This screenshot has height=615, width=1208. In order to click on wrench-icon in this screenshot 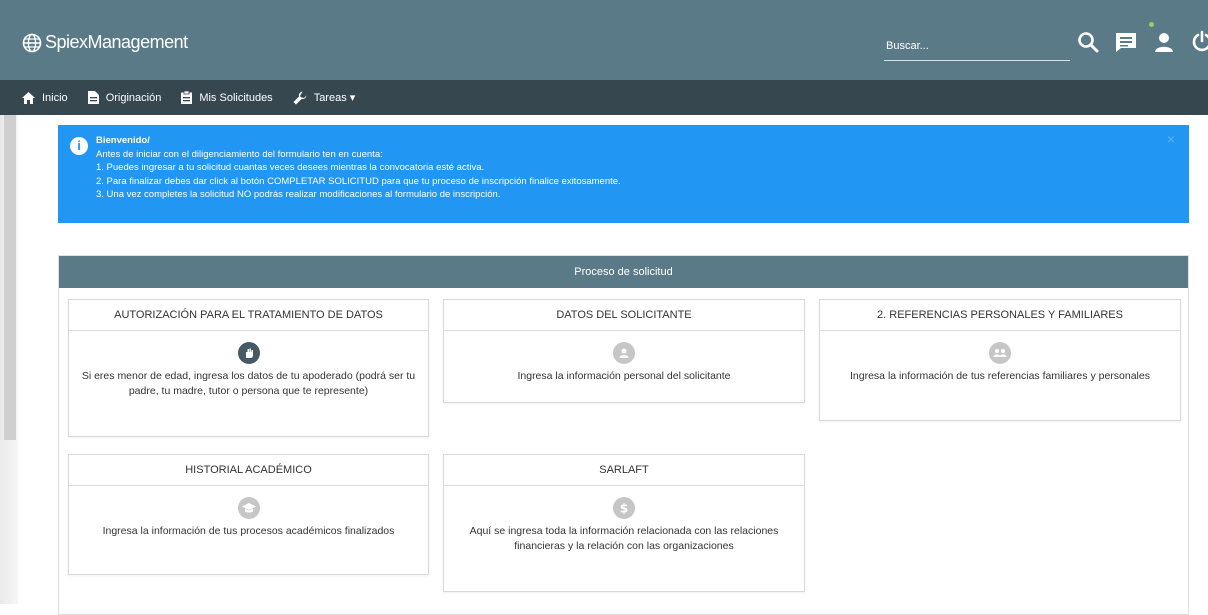, I will do `click(300, 98)`.